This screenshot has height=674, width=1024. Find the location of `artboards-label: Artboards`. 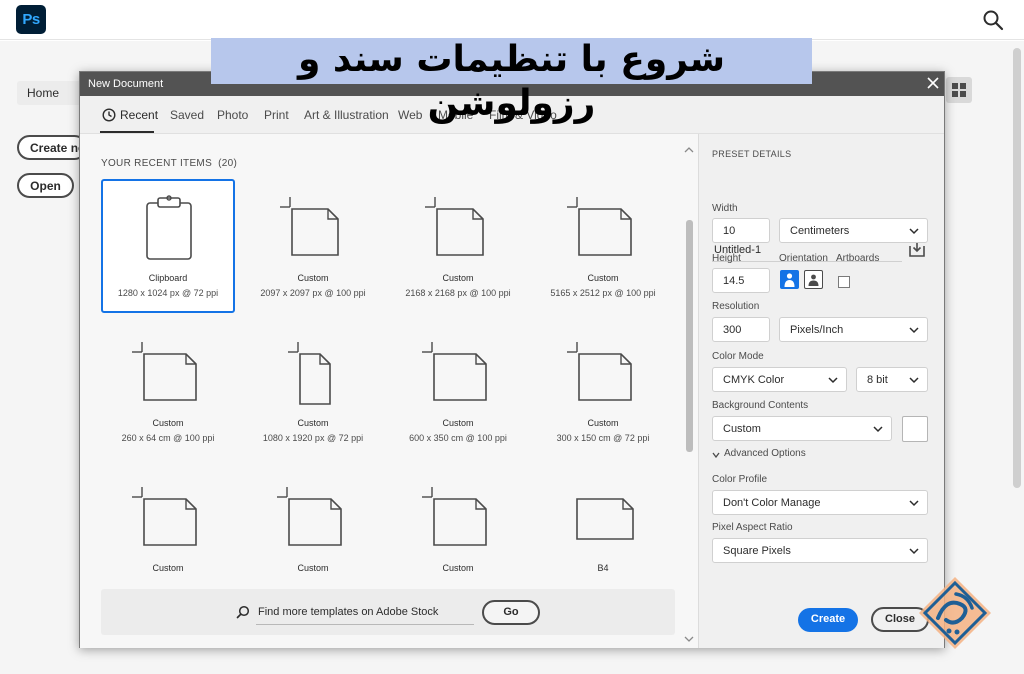

artboards-label: Artboards is located at coordinates (858, 258).